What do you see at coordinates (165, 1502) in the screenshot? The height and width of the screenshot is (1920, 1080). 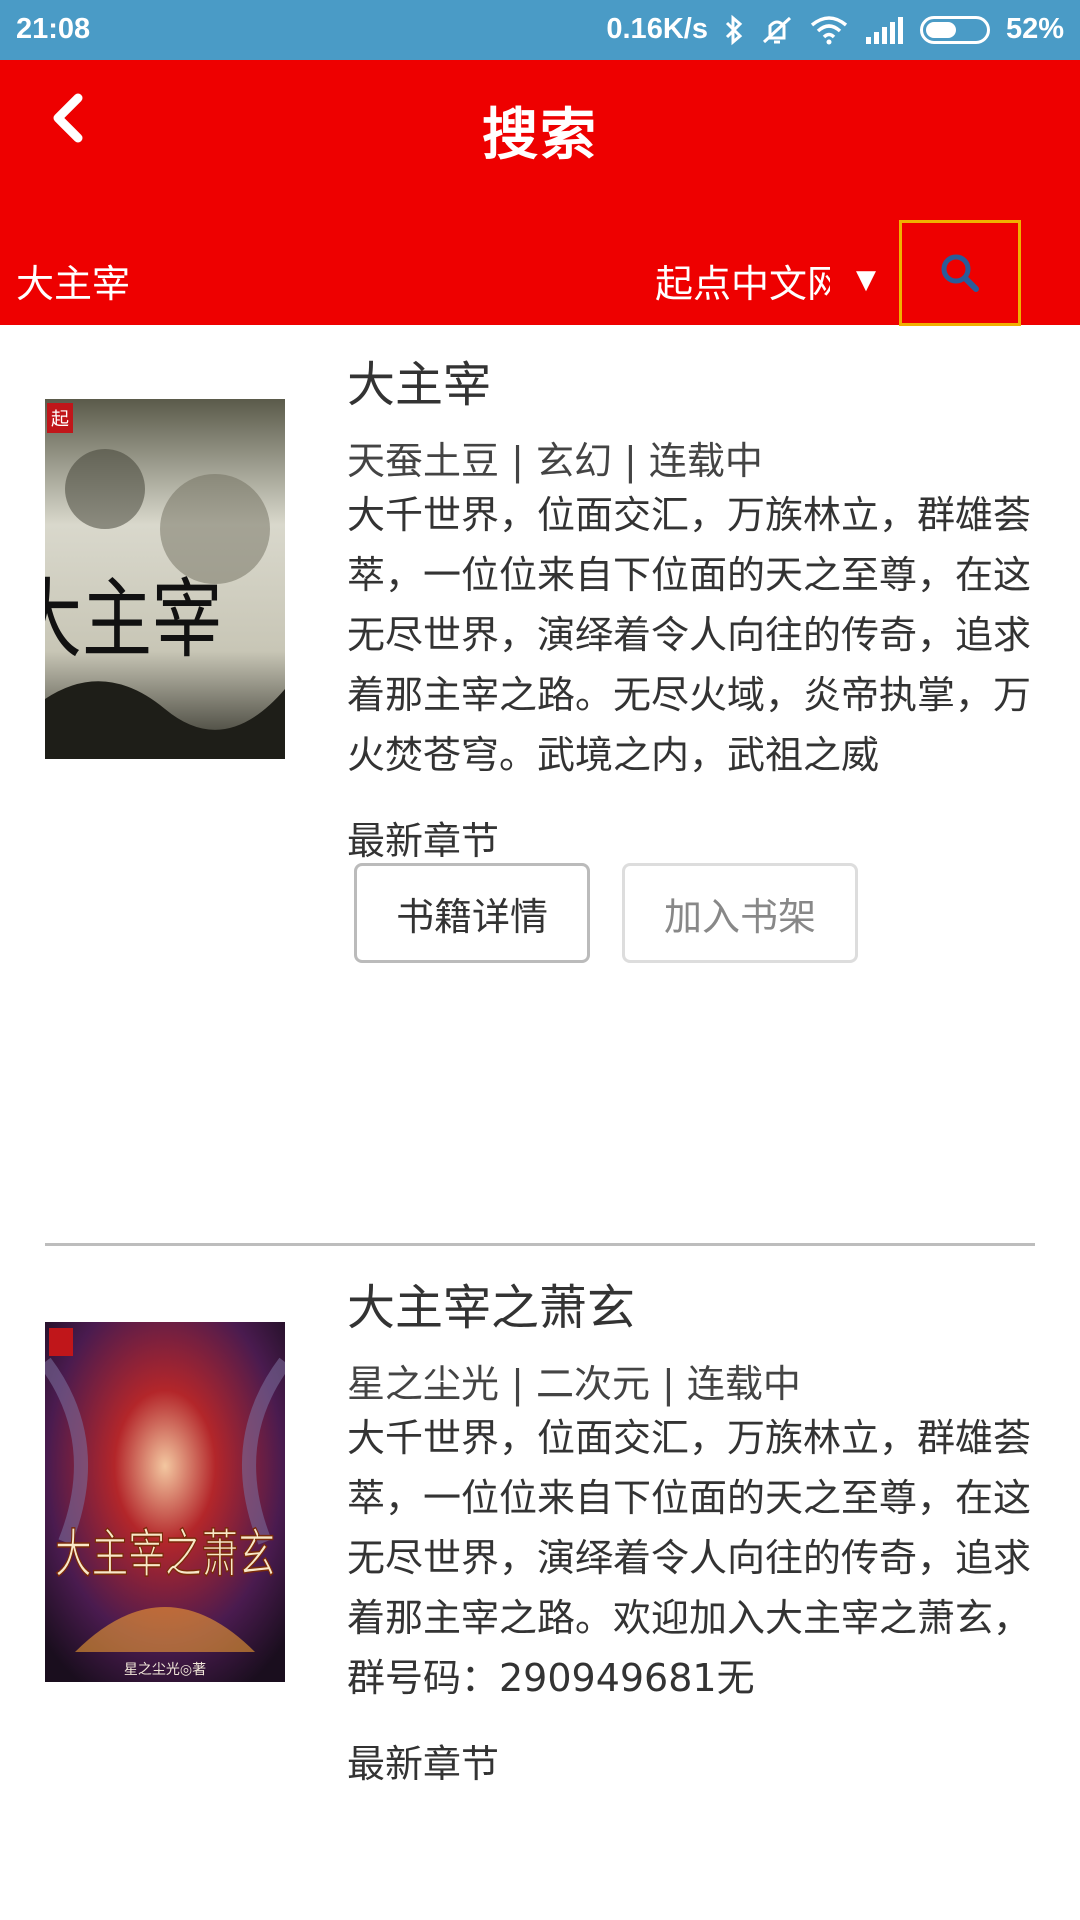 I see `book-cover: 大主宰之萧玄 星之尘光◎著` at bounding box center [165, 1502].